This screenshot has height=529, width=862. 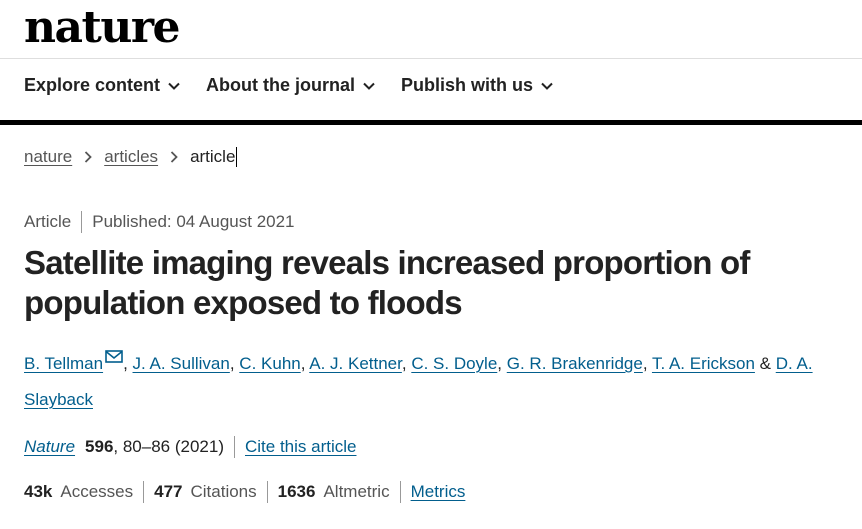 What do you see at coordinates (181, 363) in the screenshot?
I see `author-link: J. A. Sullivan` at bounding box center [181, 363].